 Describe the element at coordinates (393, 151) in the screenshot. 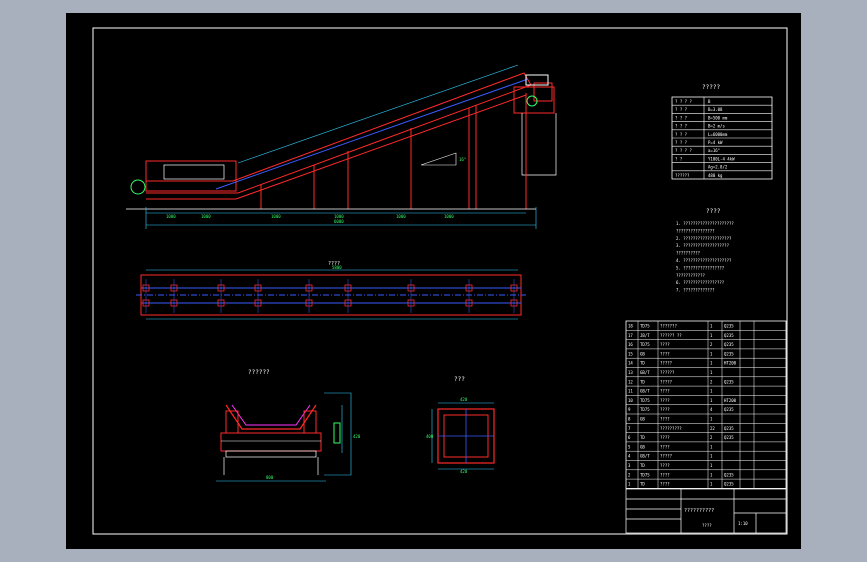

I see `support-legs` at that location.